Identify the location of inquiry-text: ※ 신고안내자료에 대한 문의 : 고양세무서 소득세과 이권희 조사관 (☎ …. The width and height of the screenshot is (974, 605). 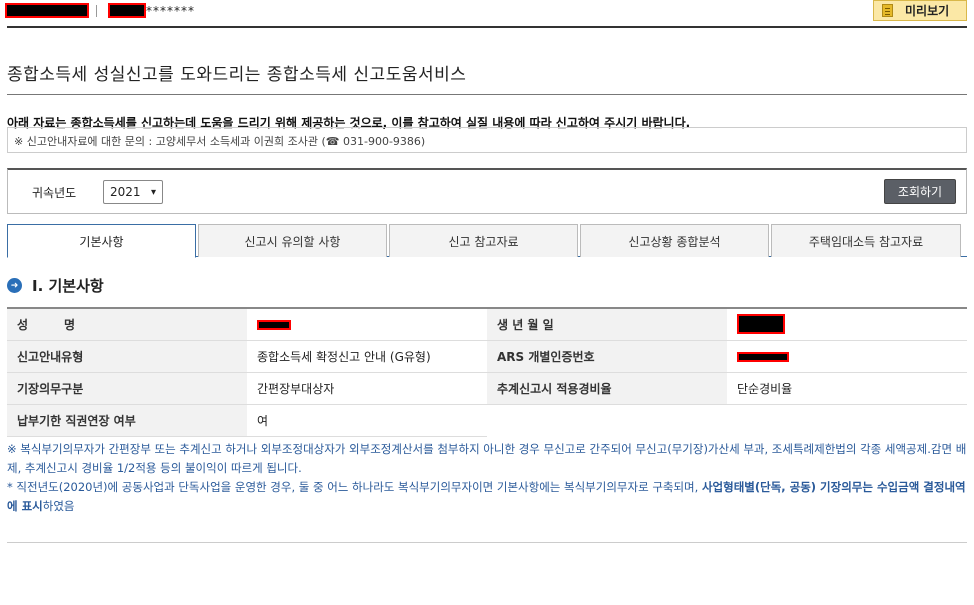
(220, 141).